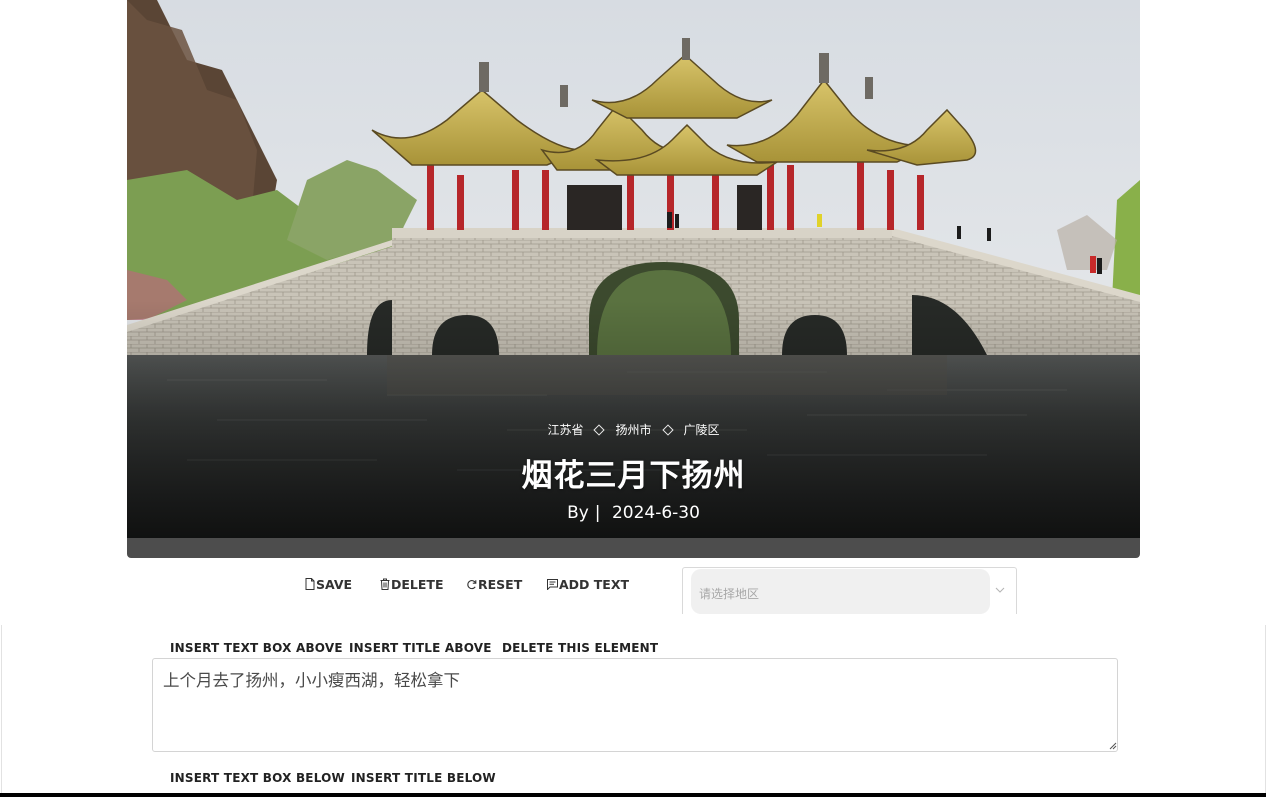 The height and width of the screenshot is (797, 1266). I want to click on content-textarea: 上个月去了扬州，小小瘦西湖，轻松拿下, so click(635, 705).